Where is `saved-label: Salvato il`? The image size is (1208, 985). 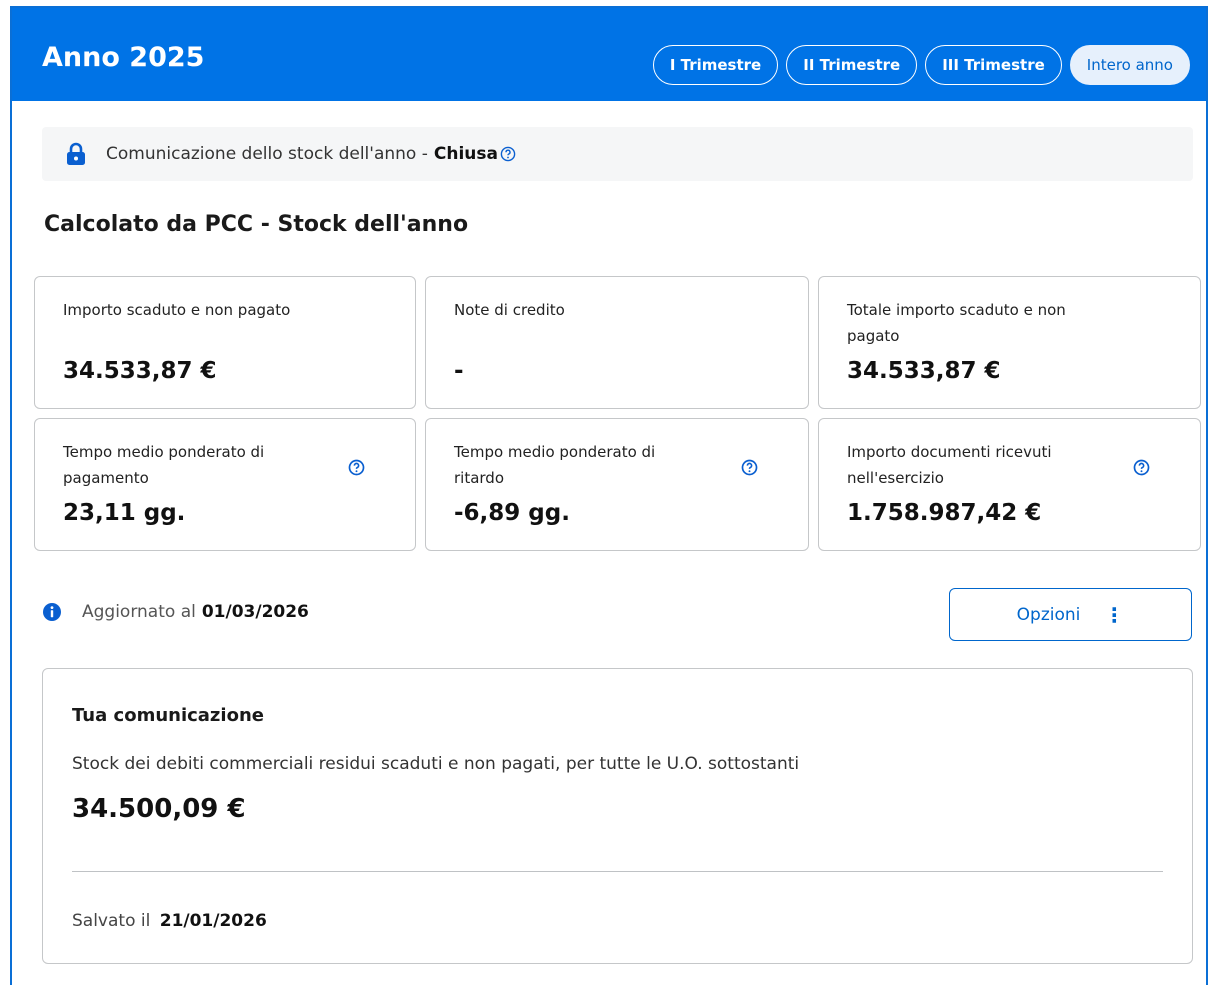
saved-label: Salvato il is located at coordinates (111, 921).